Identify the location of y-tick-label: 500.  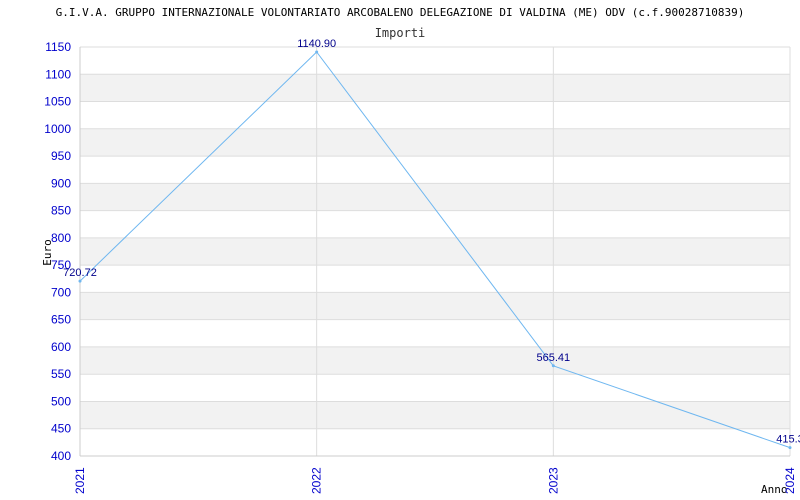
(61, 401).